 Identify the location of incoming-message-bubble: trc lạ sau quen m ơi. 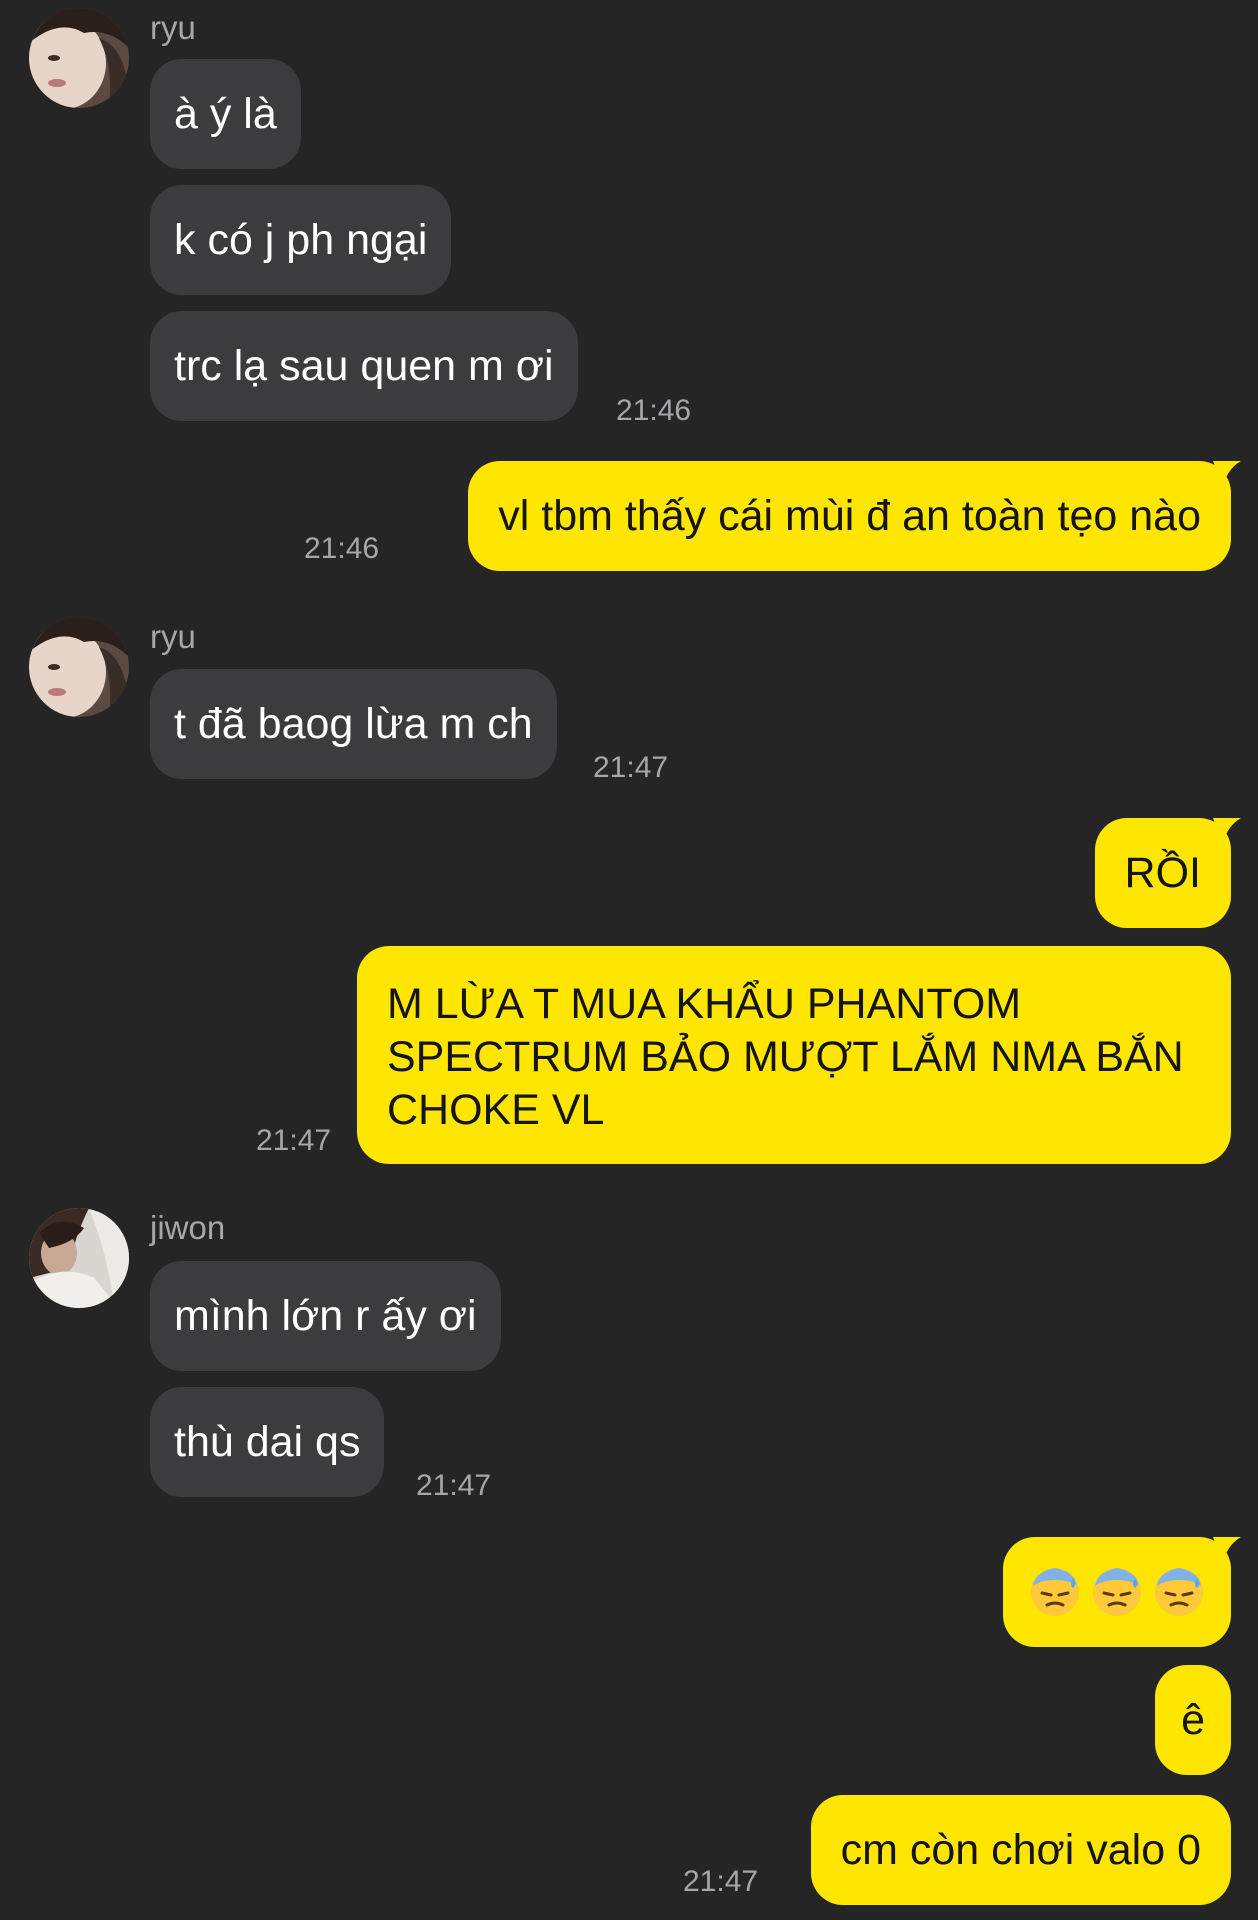
(364, 366).